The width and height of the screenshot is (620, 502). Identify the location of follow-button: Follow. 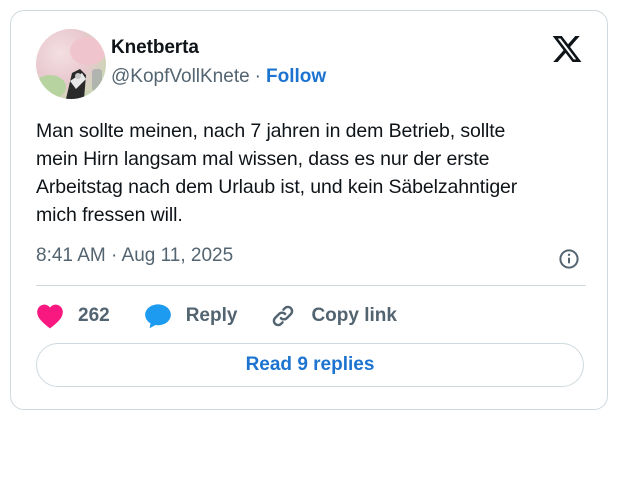
(296, 76).